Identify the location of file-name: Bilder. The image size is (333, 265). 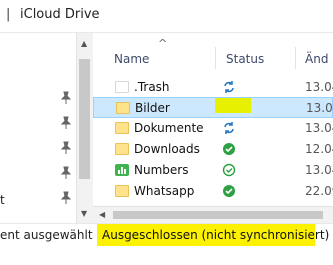
(152, 108).